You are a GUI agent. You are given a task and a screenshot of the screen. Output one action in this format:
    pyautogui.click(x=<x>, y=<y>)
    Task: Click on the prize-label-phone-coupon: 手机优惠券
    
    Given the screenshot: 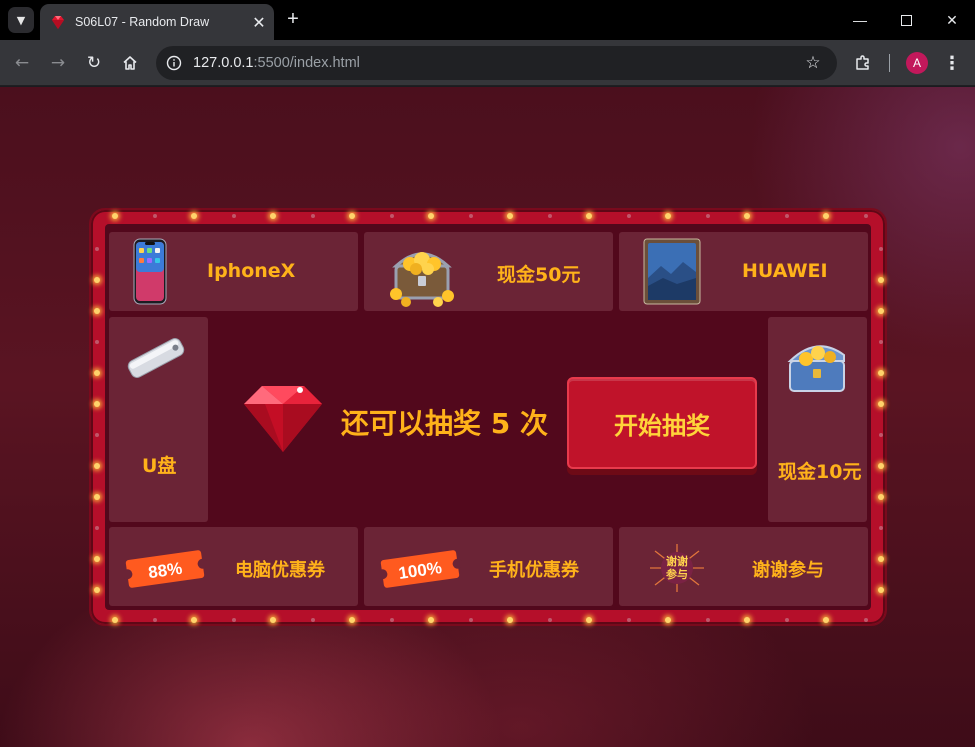 What is the action you would take?
    pyautogui.click(x=534, y=570)
    